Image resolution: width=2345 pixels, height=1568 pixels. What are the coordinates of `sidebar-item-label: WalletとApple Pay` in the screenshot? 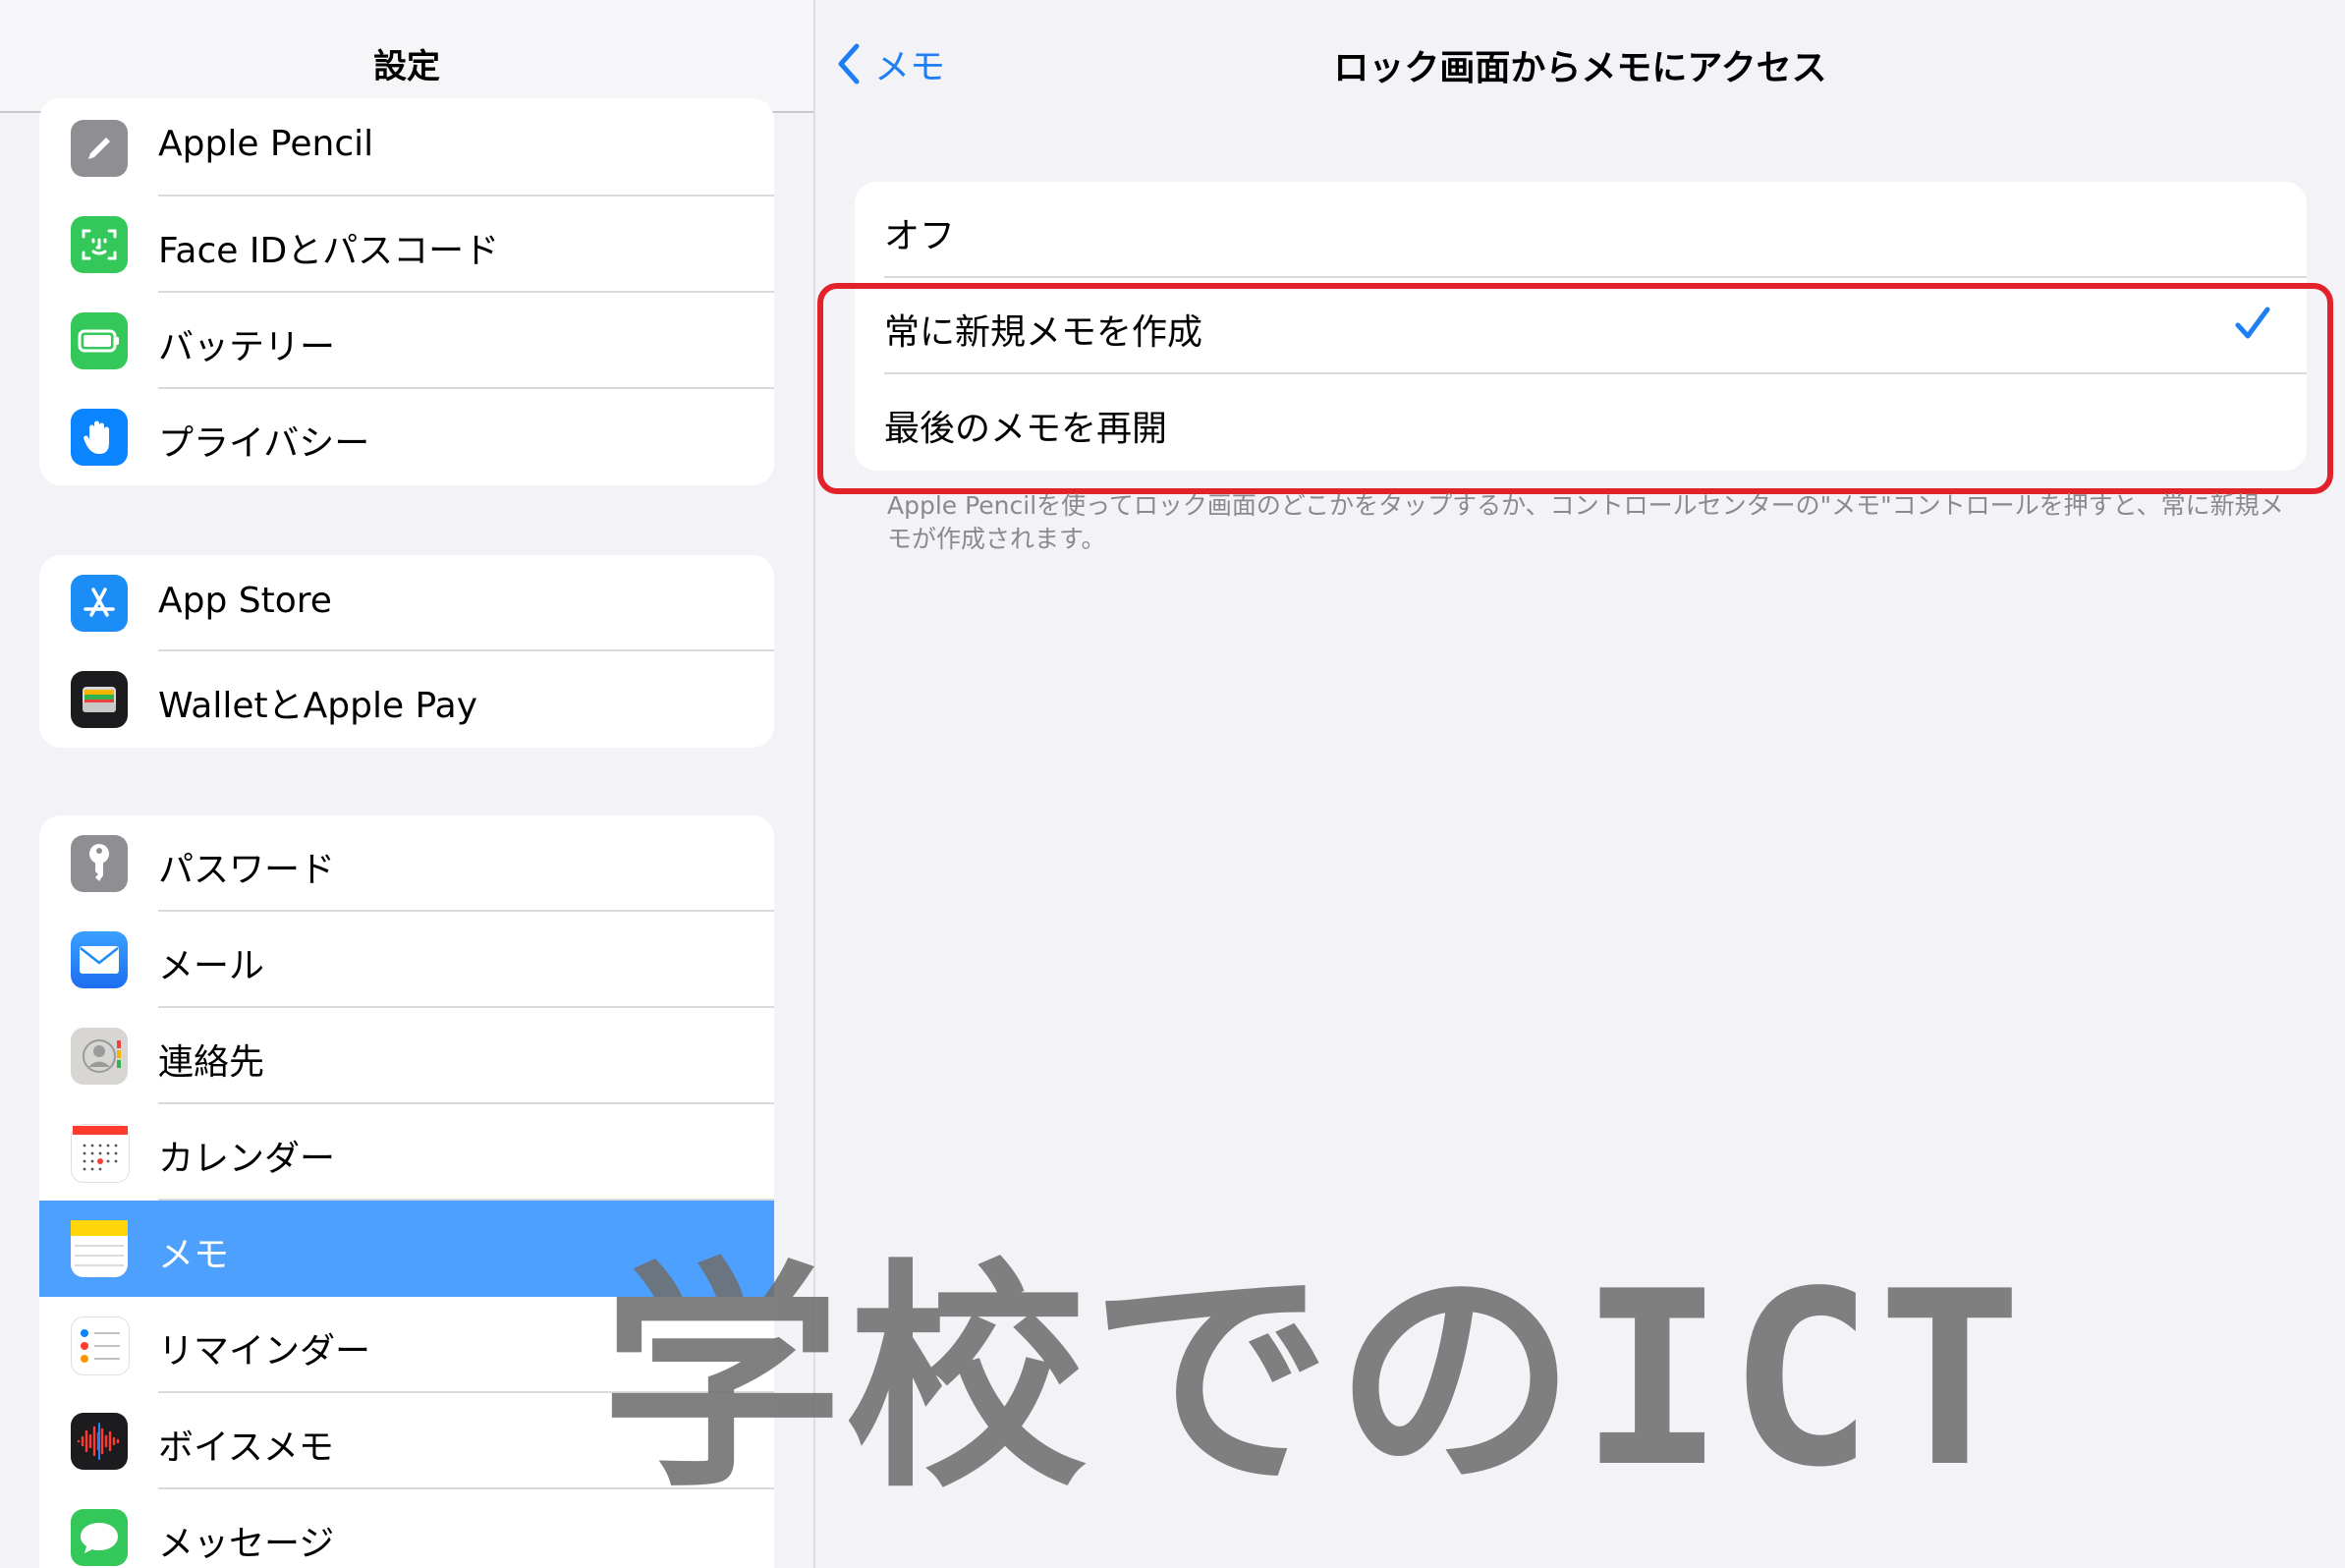 It's located at (318, 706).